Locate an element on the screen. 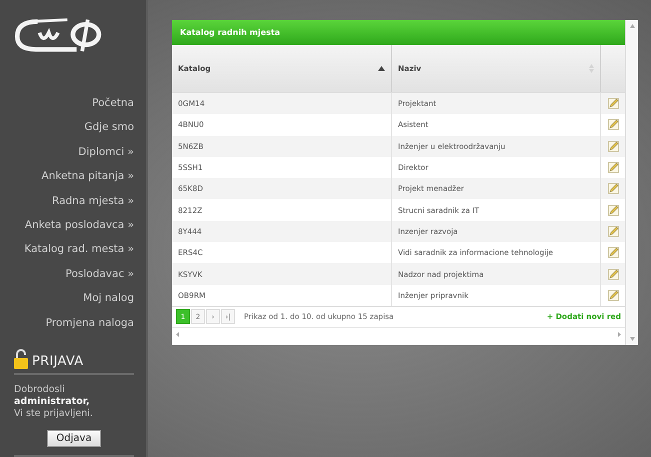 The width and height of the screenshot is (651, 457). welcome-text: Dobrodosli is located at coordinates (40, 390).